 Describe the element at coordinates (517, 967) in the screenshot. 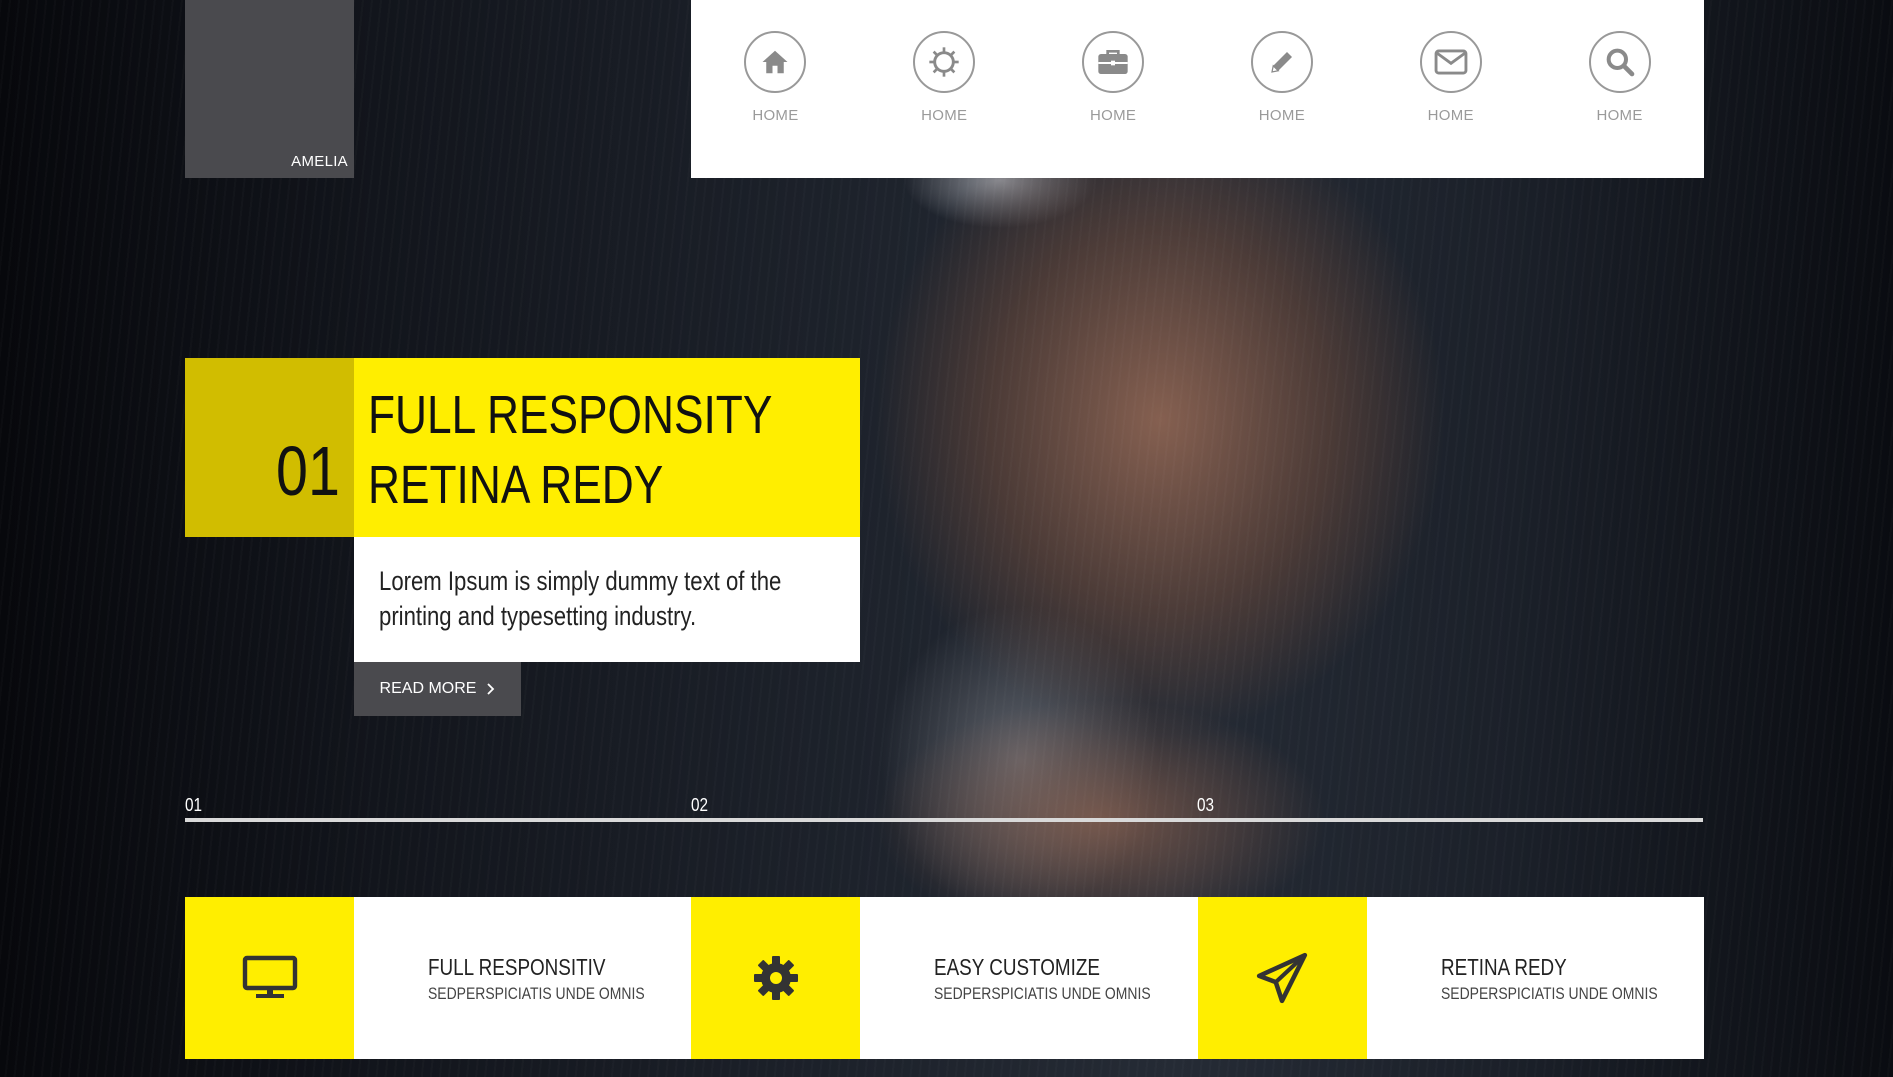

I see `feature-title: FULL RESPONSITIV` at that location.